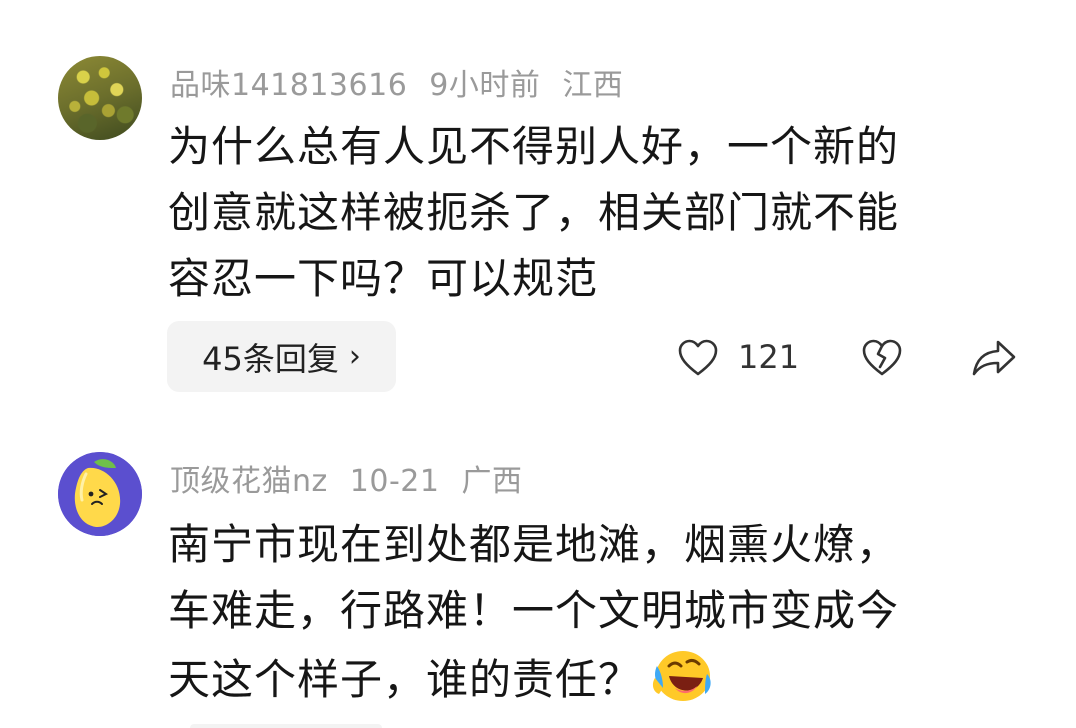 This screenshot has width=1076, height=728. Describe the element at coordinates (534, 146) in the screenshot. I see `comment-line: 为什么总有人见不得别人好，一个新的` at that location.